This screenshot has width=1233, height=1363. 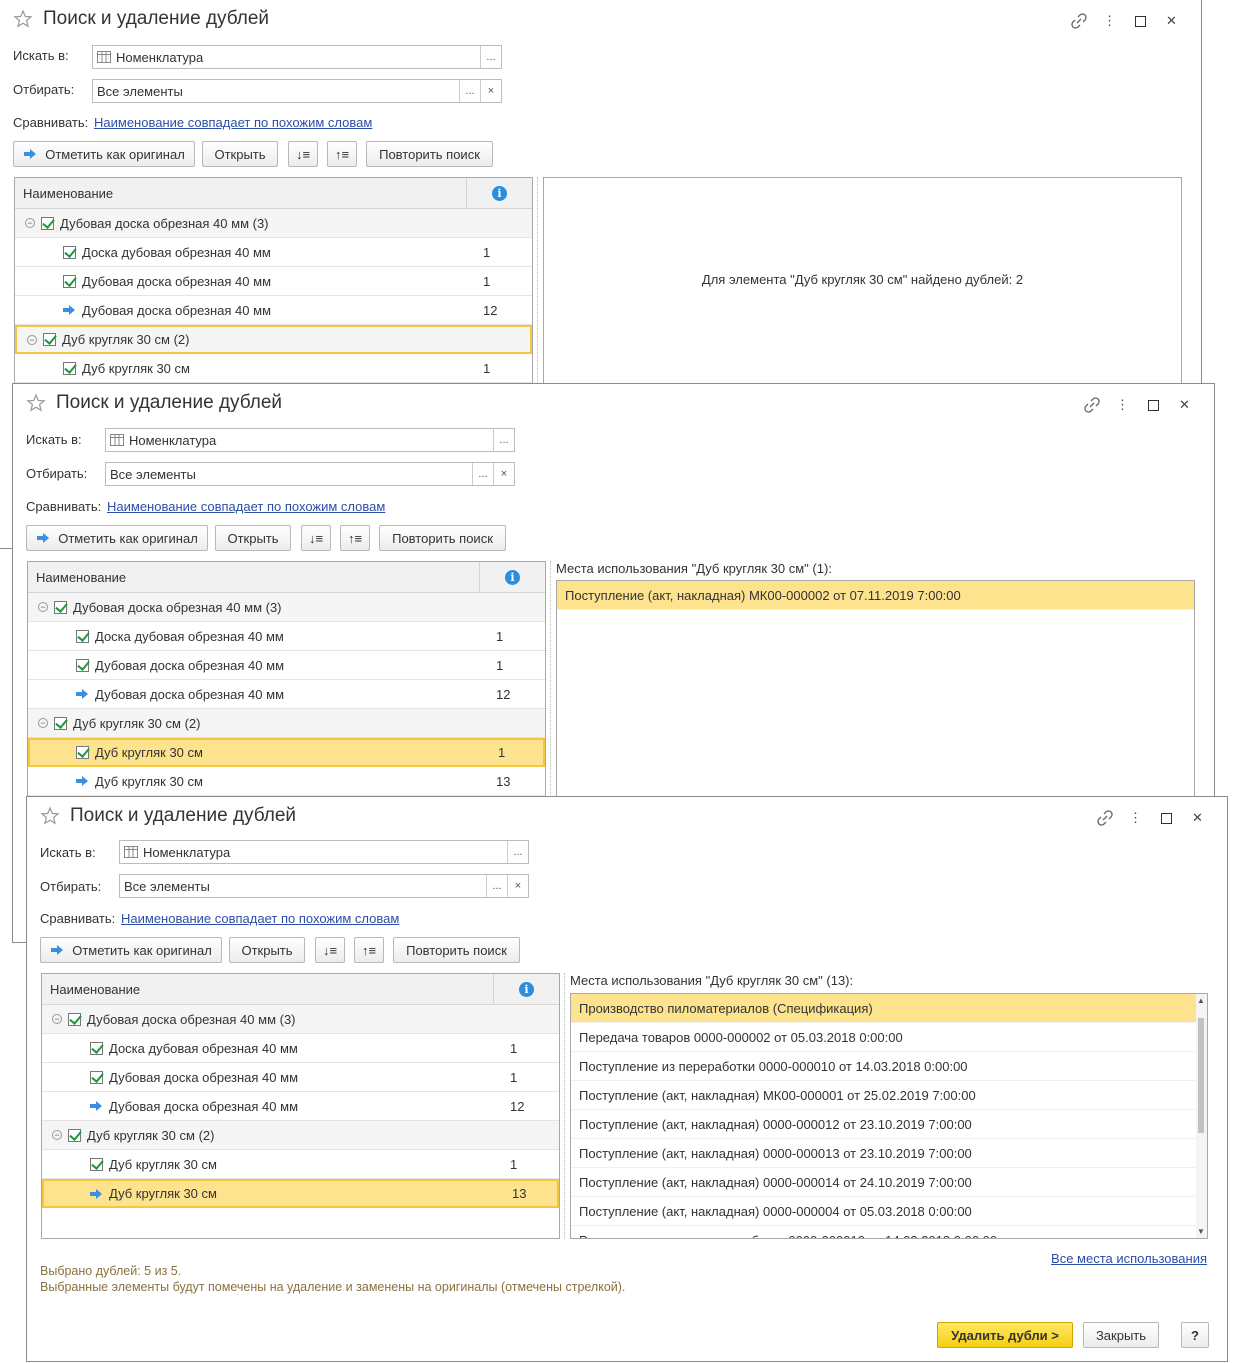 I want to click on group-row-selected: − Дуб кругляк 30 см (2), so click(x=273, y=339).